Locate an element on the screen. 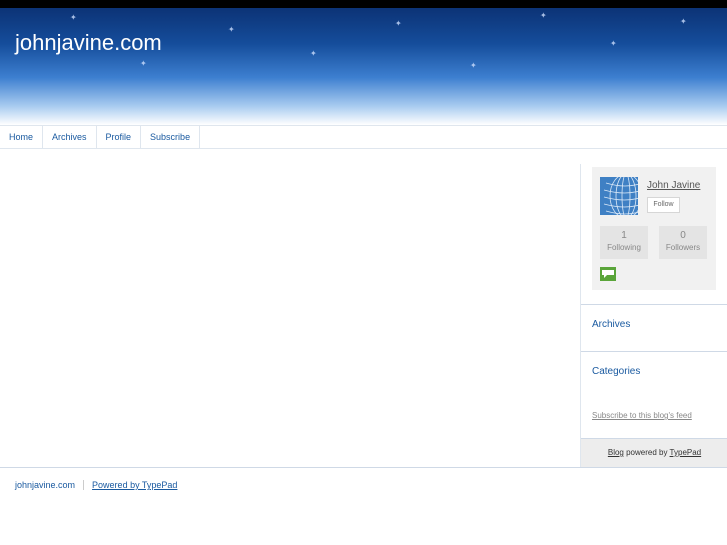  footer-divider is located at coordinates (363, 467).